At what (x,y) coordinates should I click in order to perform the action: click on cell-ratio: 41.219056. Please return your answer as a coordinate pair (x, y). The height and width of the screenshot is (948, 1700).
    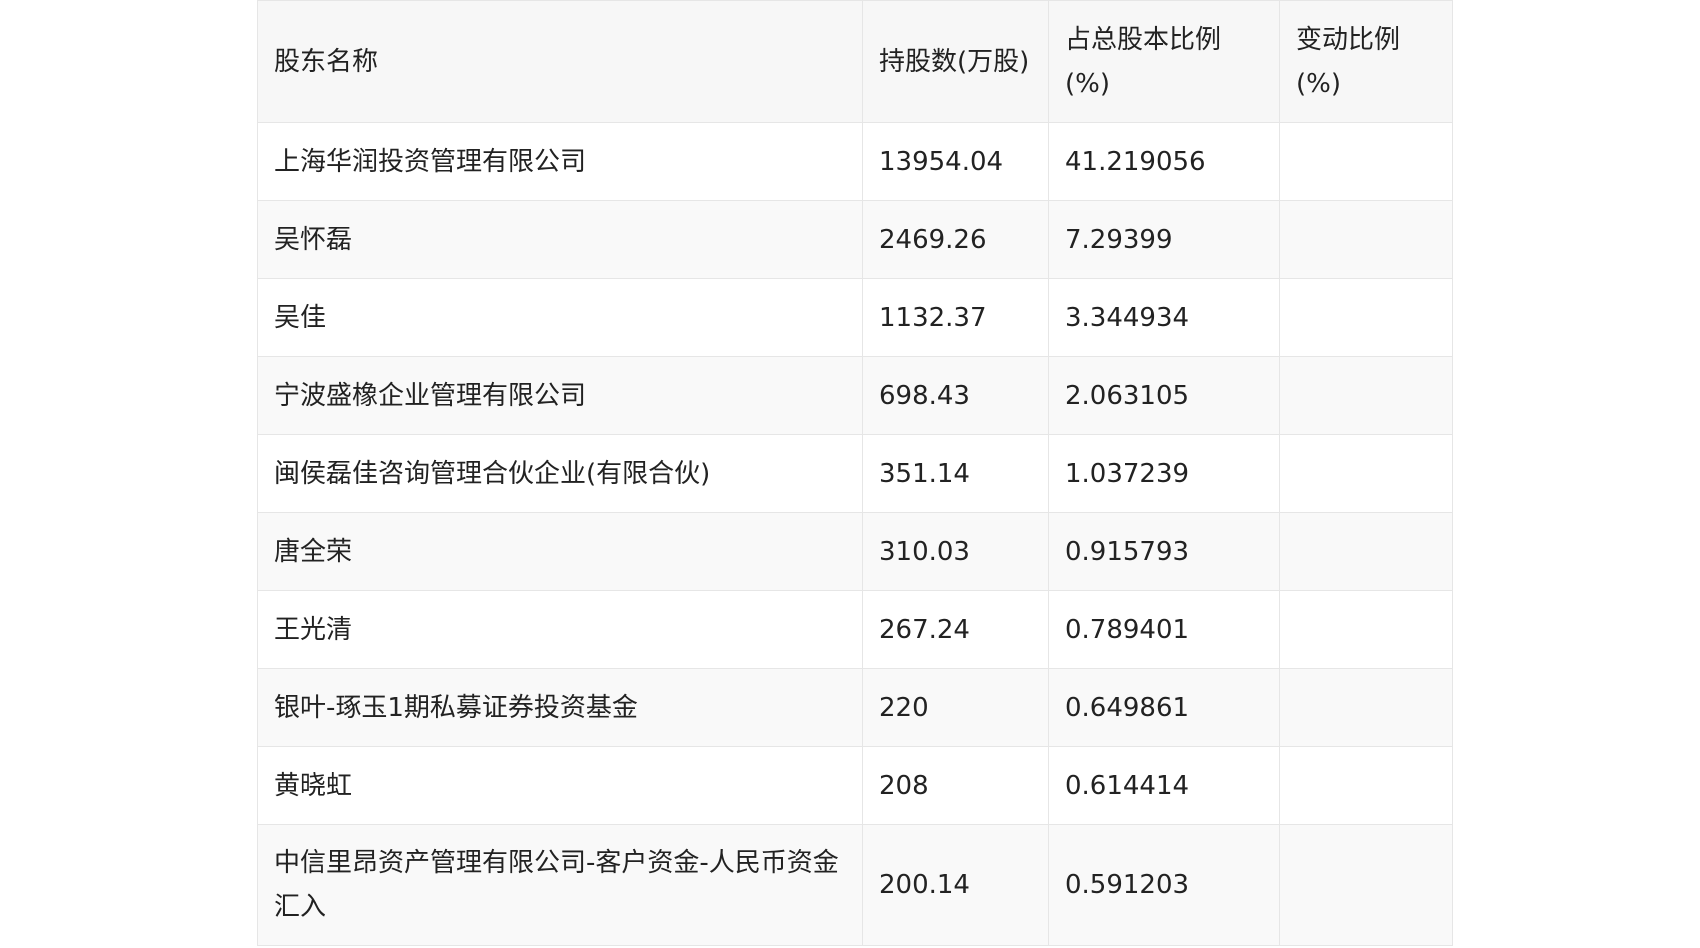
    Looking at the image, I should click on (1164, 161).